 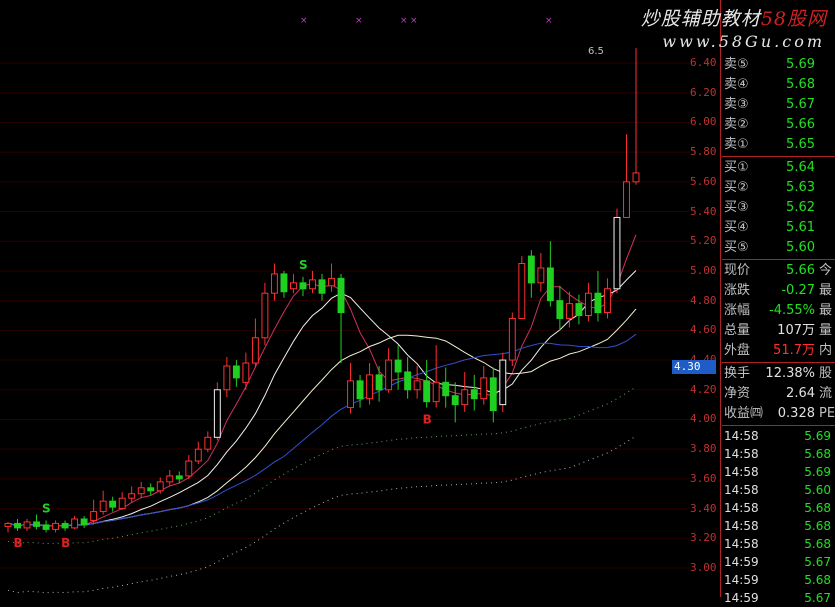 I want to click on order-book-ask: 卖① 5.65, so click(x=778, y=145).